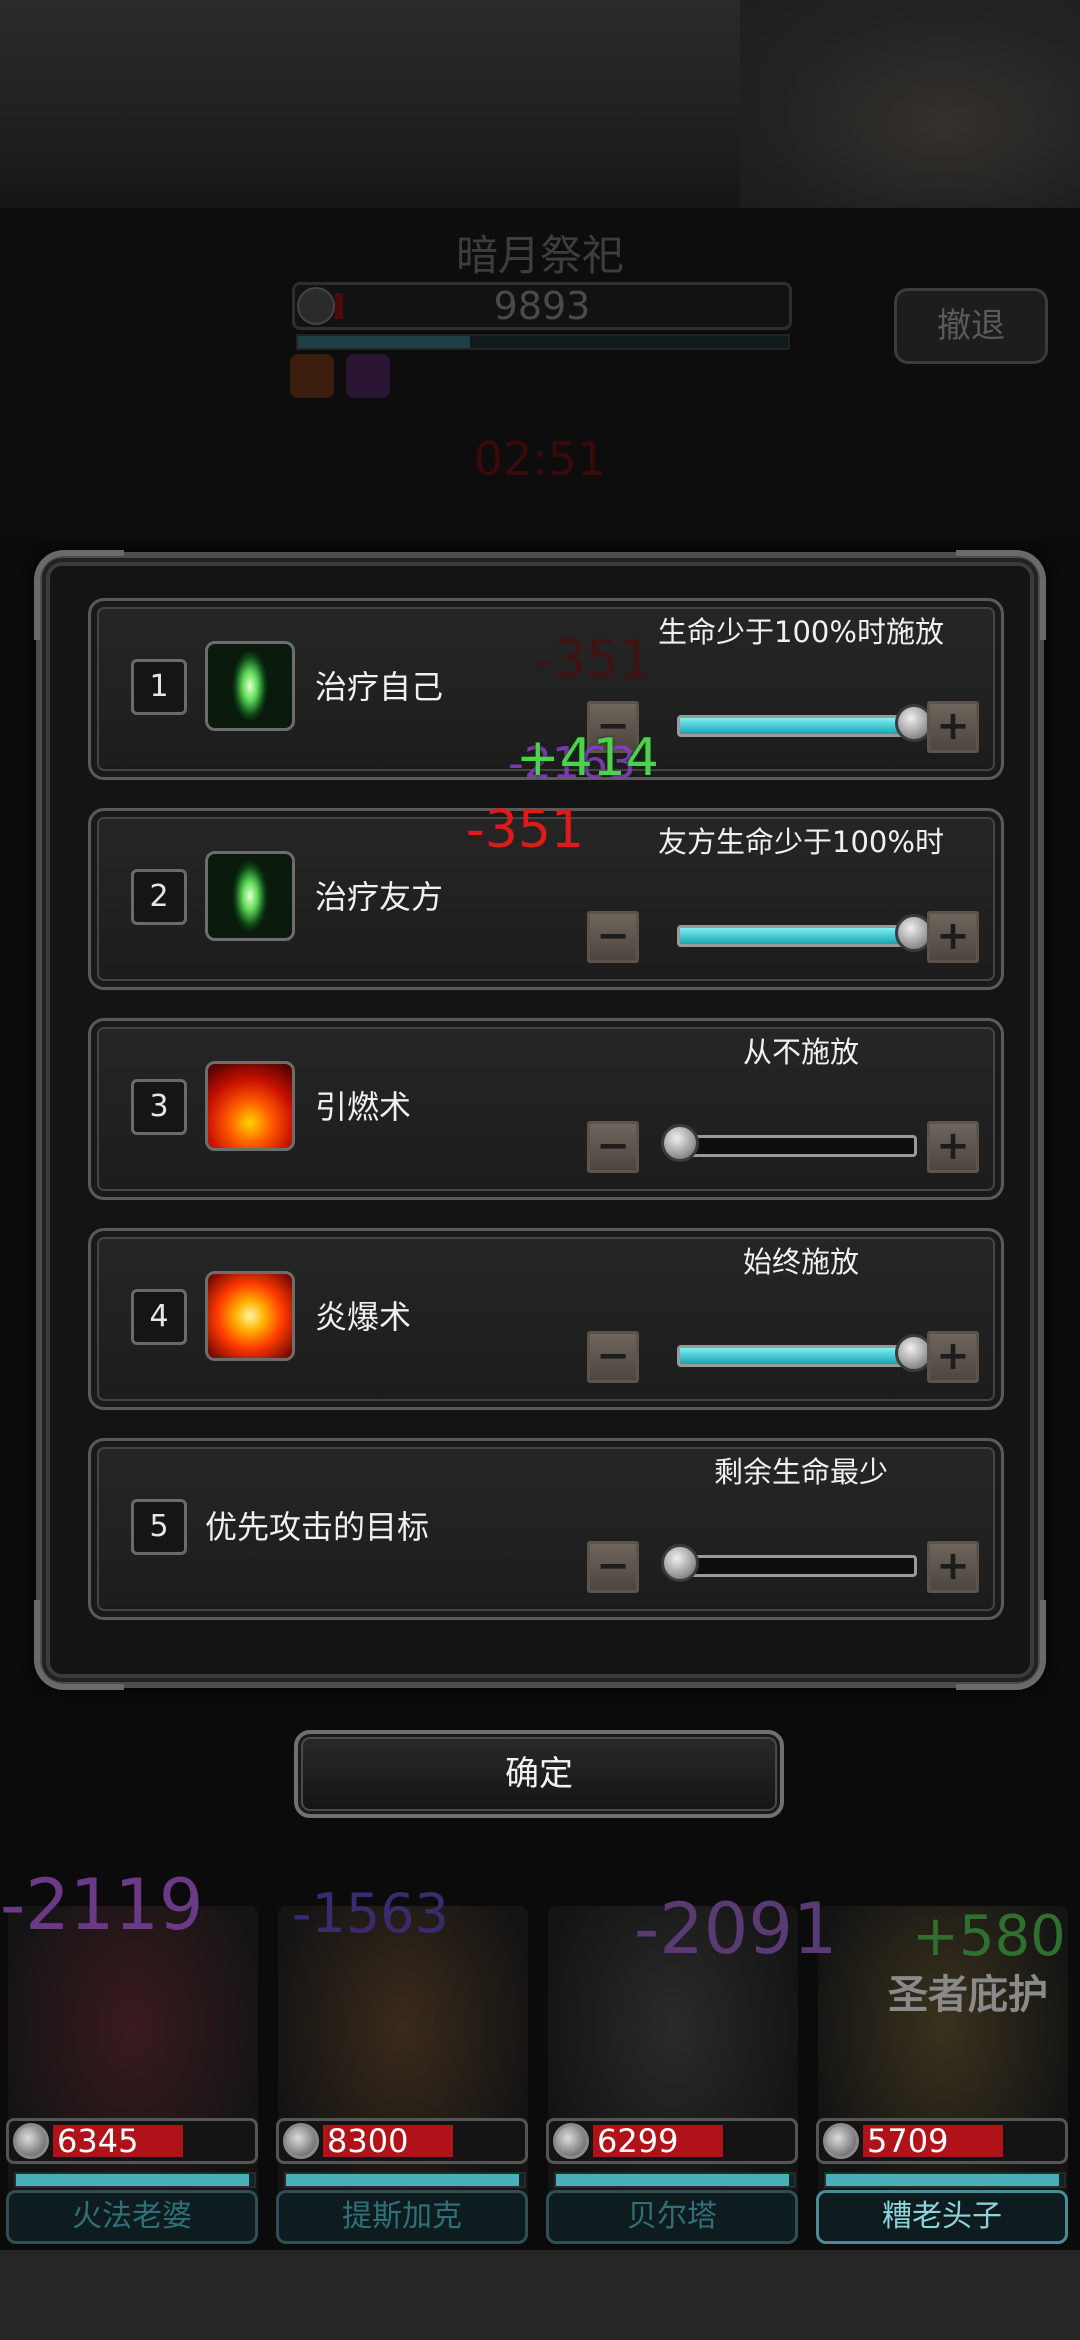  Describe the element at coordinates (363, 1317) in the screenshot. I see `skill-name: 炎爆术` at that location.